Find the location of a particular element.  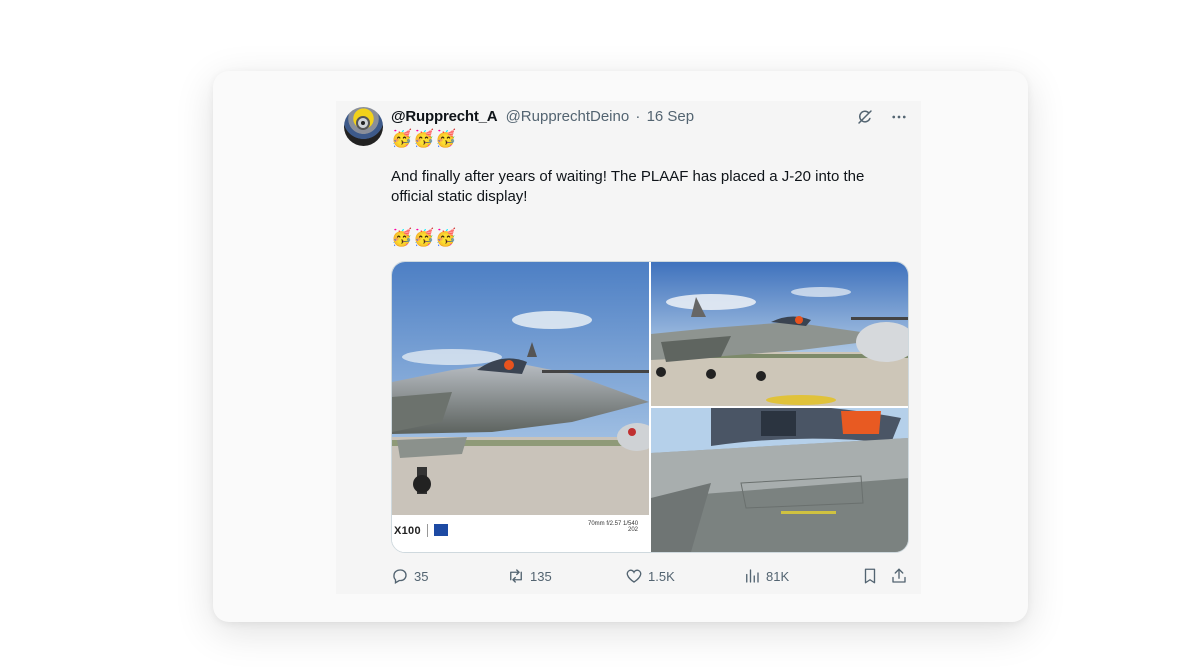

views-icon is located at coordinates (752, 576).